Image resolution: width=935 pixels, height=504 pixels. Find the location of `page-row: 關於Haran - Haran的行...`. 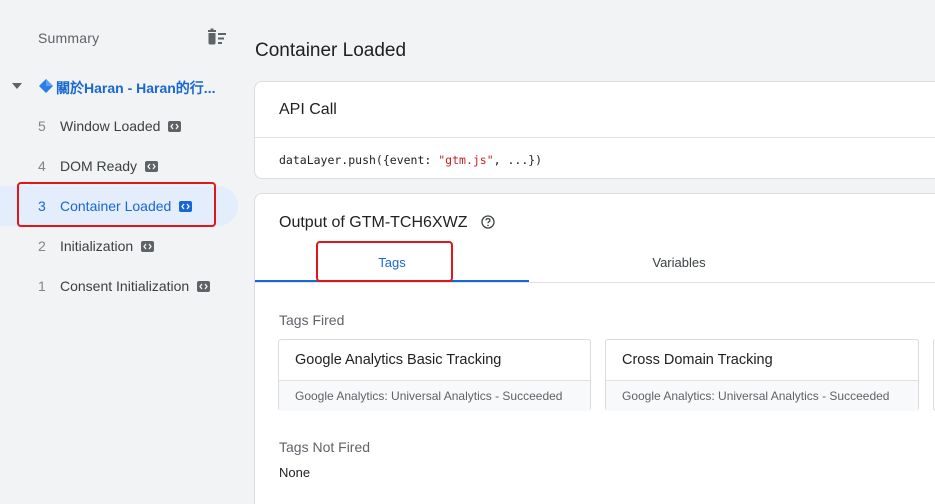

page-row: 關於Haran - Haran的行... is located at coordinates (119, 86).